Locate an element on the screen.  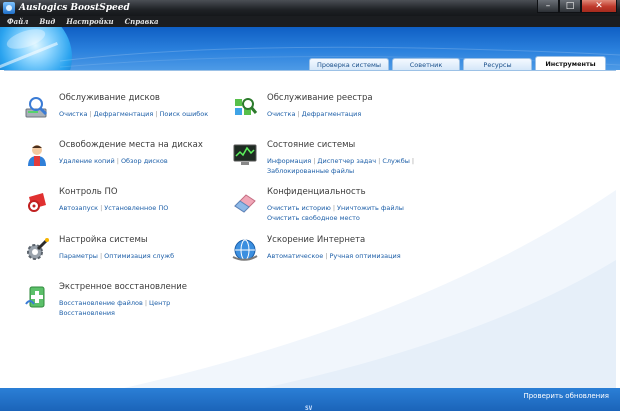
link-duplicate-finder: Удаление копий is located at coordinates (87, 161).